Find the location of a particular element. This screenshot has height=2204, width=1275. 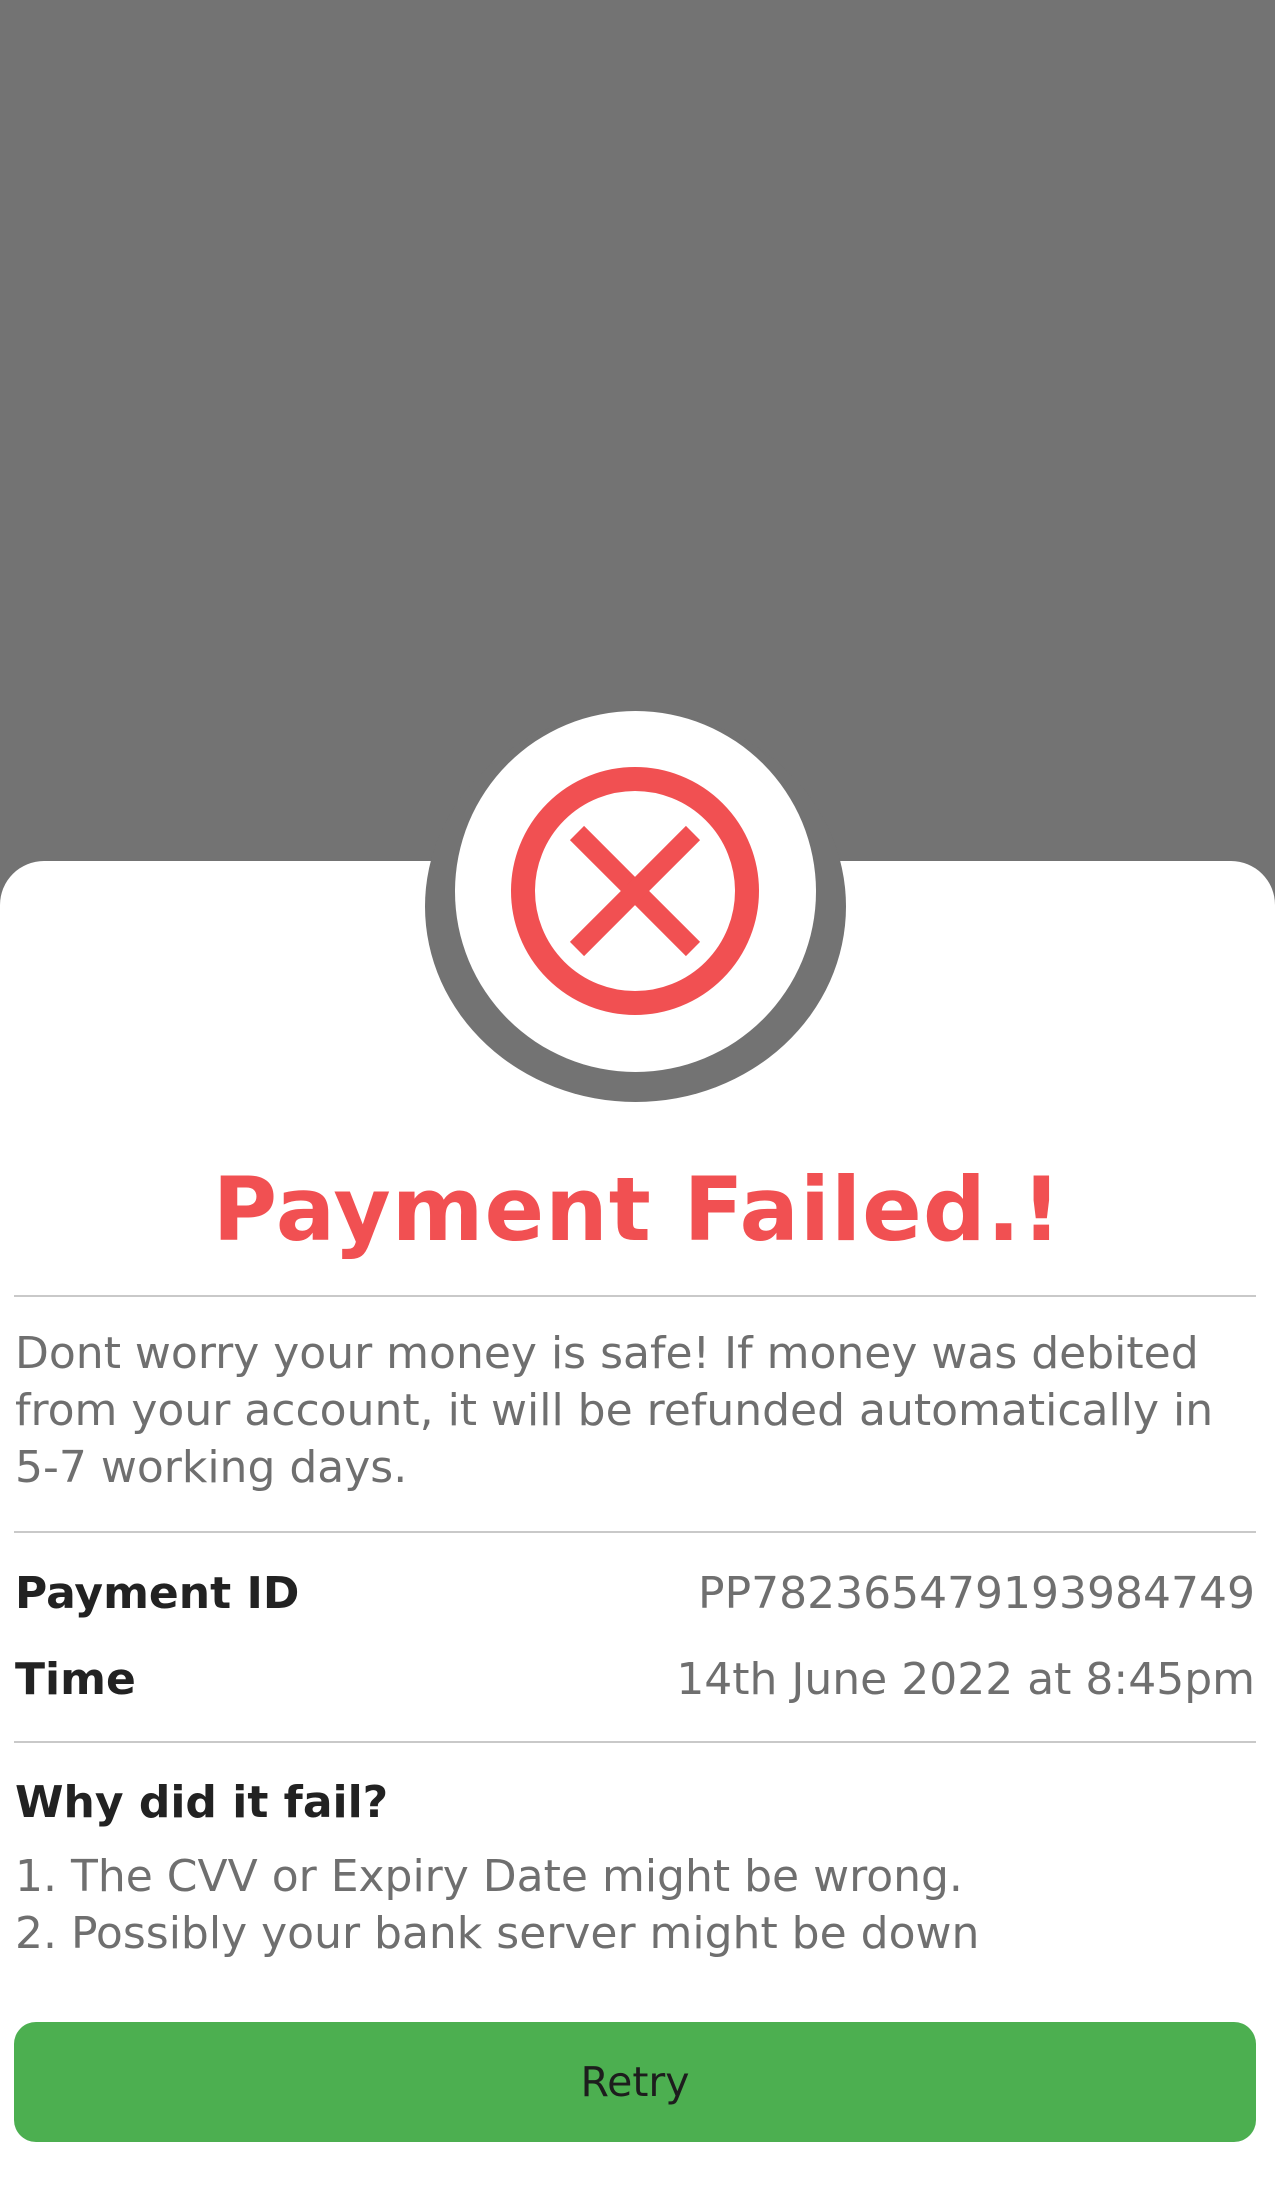

time-label: Time is located at coordinates (75, 1679).